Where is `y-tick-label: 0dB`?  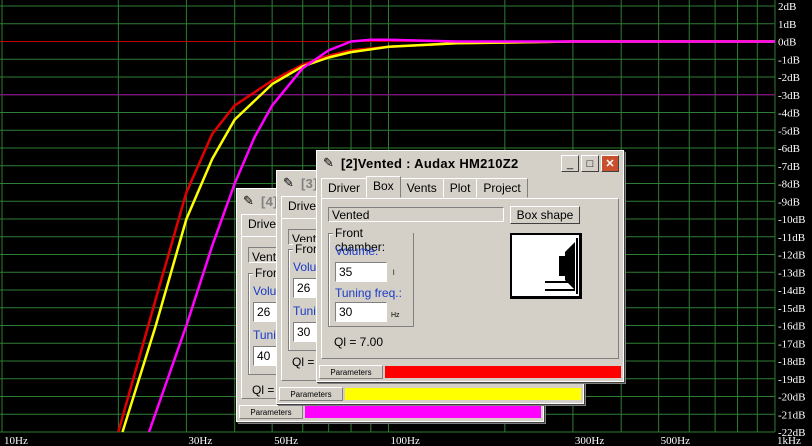 y-tick-label: 0dB is located at coordinates (787, 43).